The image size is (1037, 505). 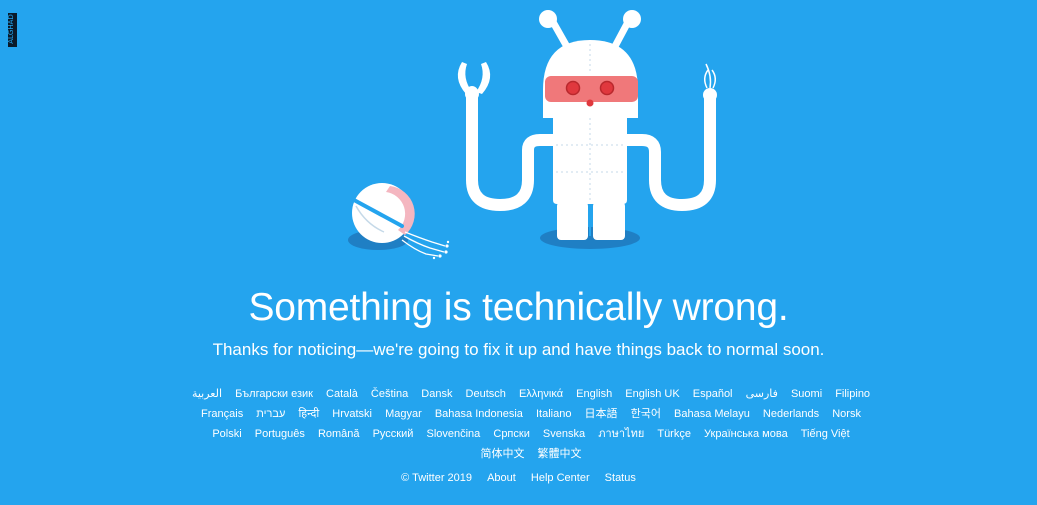 What do you see at coordinates (274, 394) in the screenshot?
I see `language-link: Български език` at bounding box center [274, 394].